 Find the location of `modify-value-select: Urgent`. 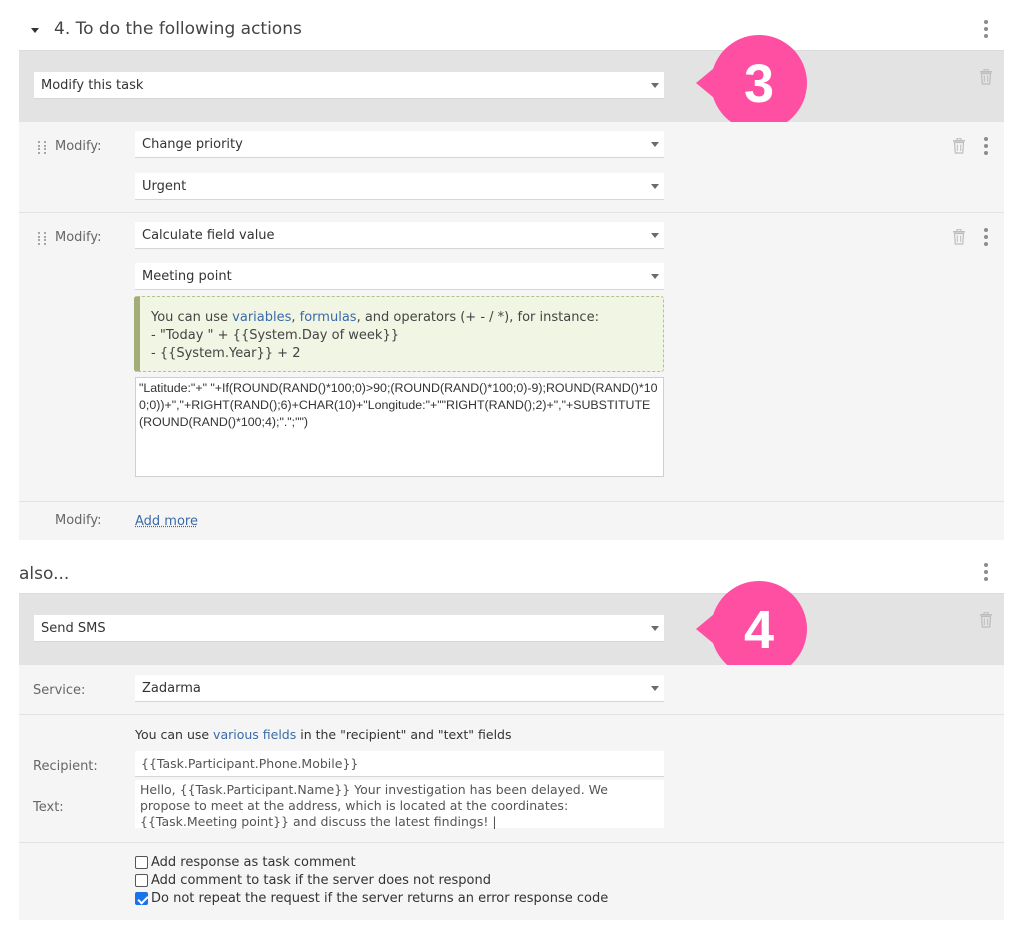

modify-value-select: Urgent is located at coordinates (399, 186).